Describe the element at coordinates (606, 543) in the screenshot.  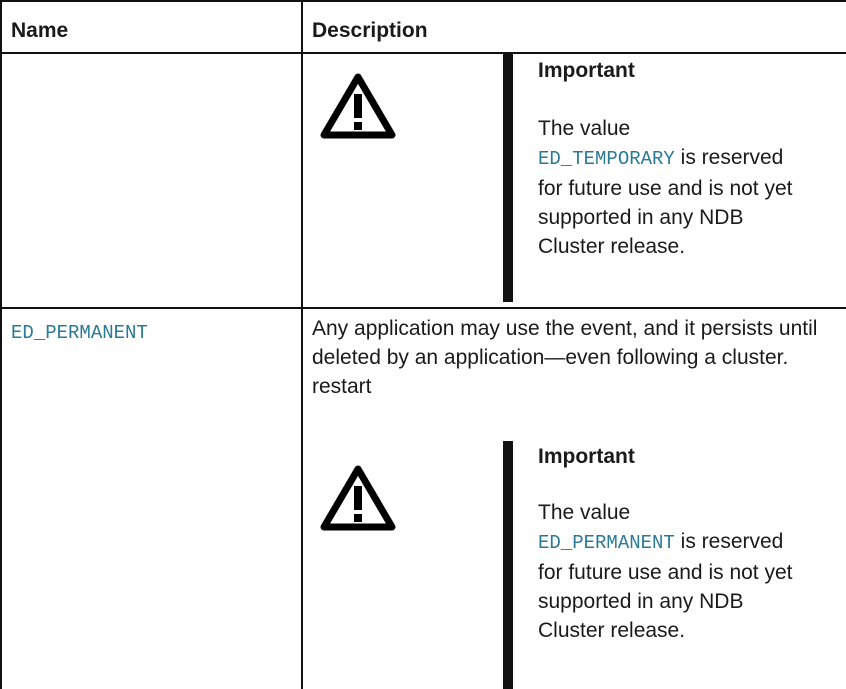
I see `code-ed-permanent: ED_PERMANENT` at that location.